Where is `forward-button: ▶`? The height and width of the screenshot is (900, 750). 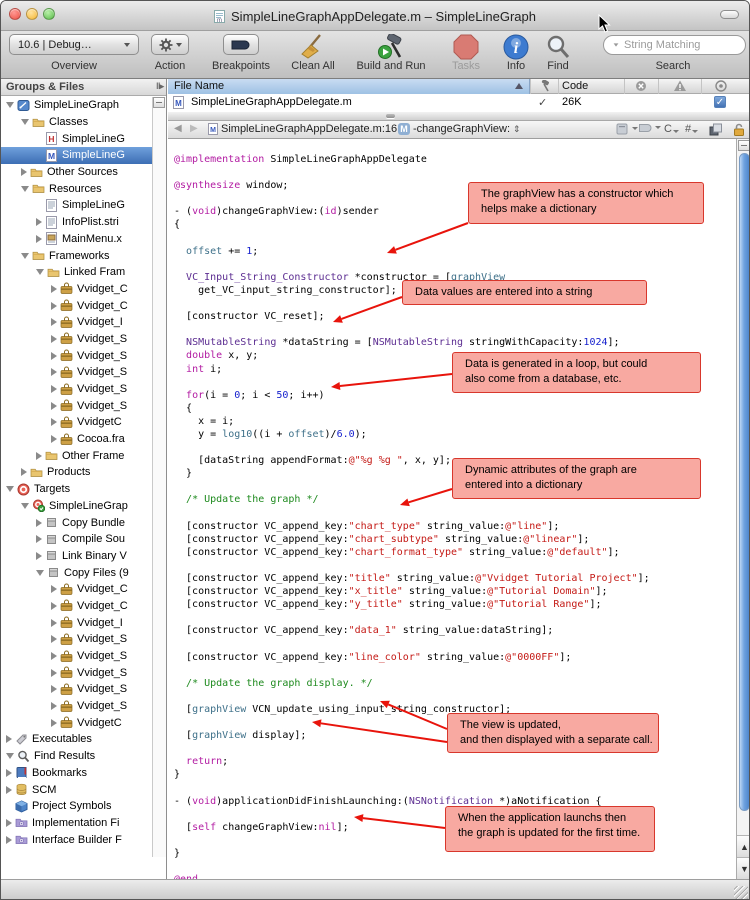
forward-button: ▶ is located at coordinates (194, 128).